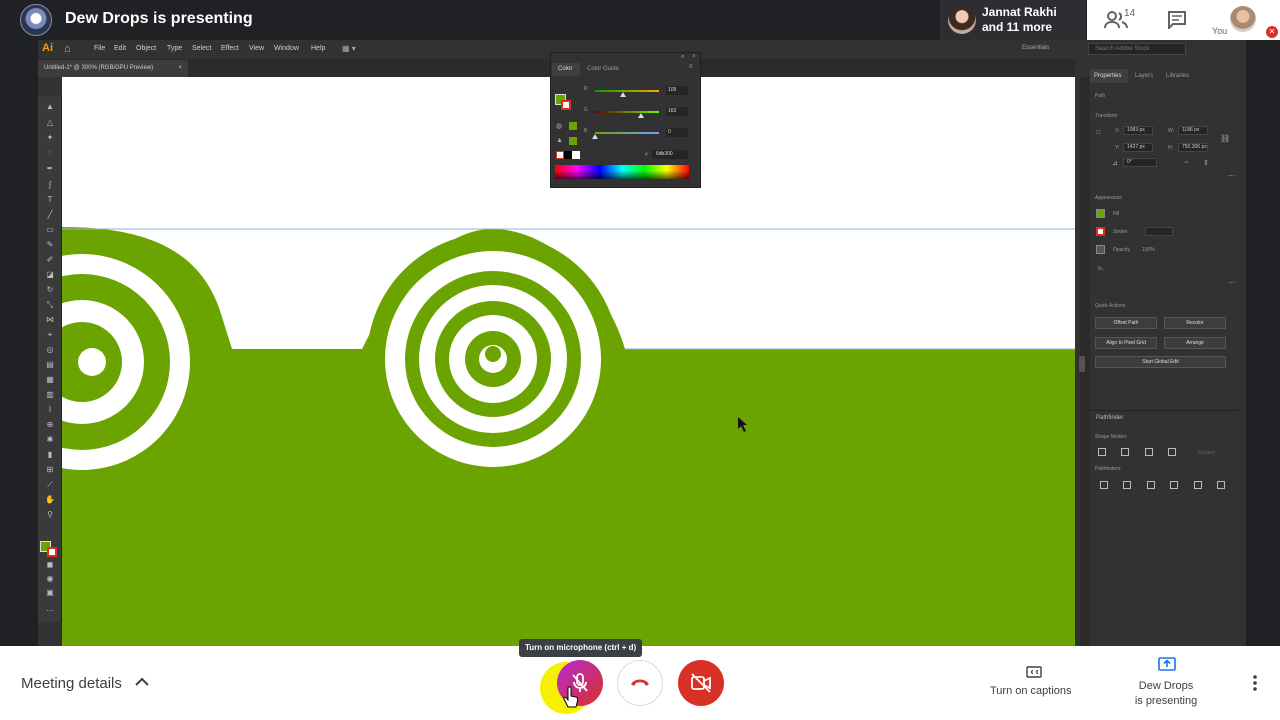 Image resolution: width=1280 pixels, height=720 pixels. What do you see at coordinates (573, 126) in the screenshot?
I see `web-safe-color-swatch` at bounding box center [573, 126].